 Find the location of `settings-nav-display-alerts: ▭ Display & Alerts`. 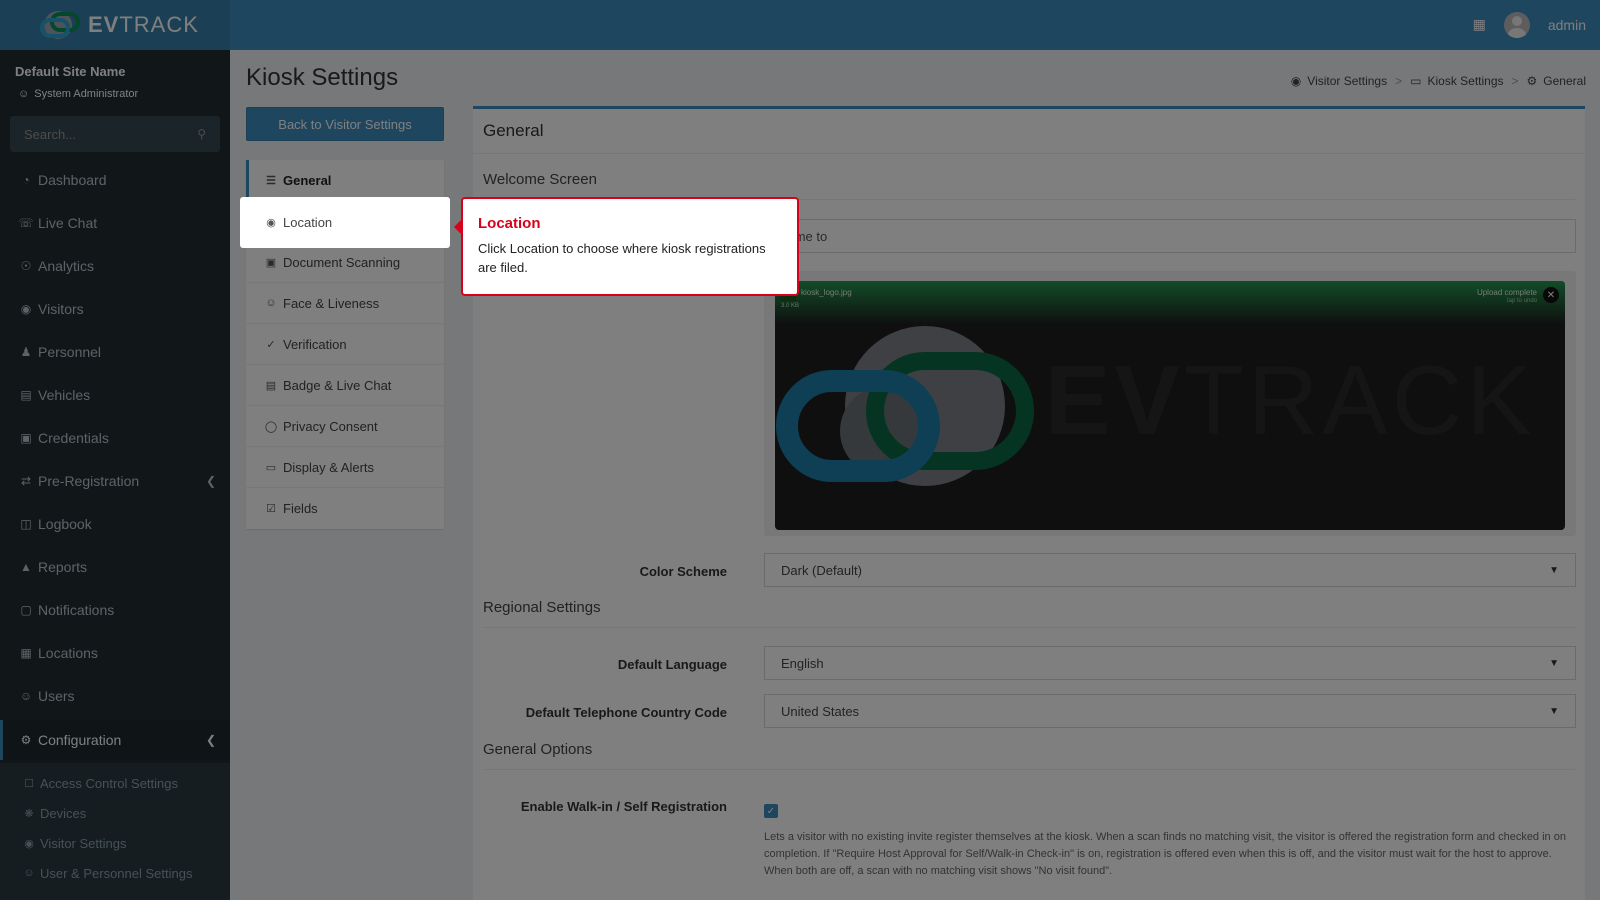

settings-nav-display-alerts: ▭ Display & Alerts is located at coordinates (345, 467).